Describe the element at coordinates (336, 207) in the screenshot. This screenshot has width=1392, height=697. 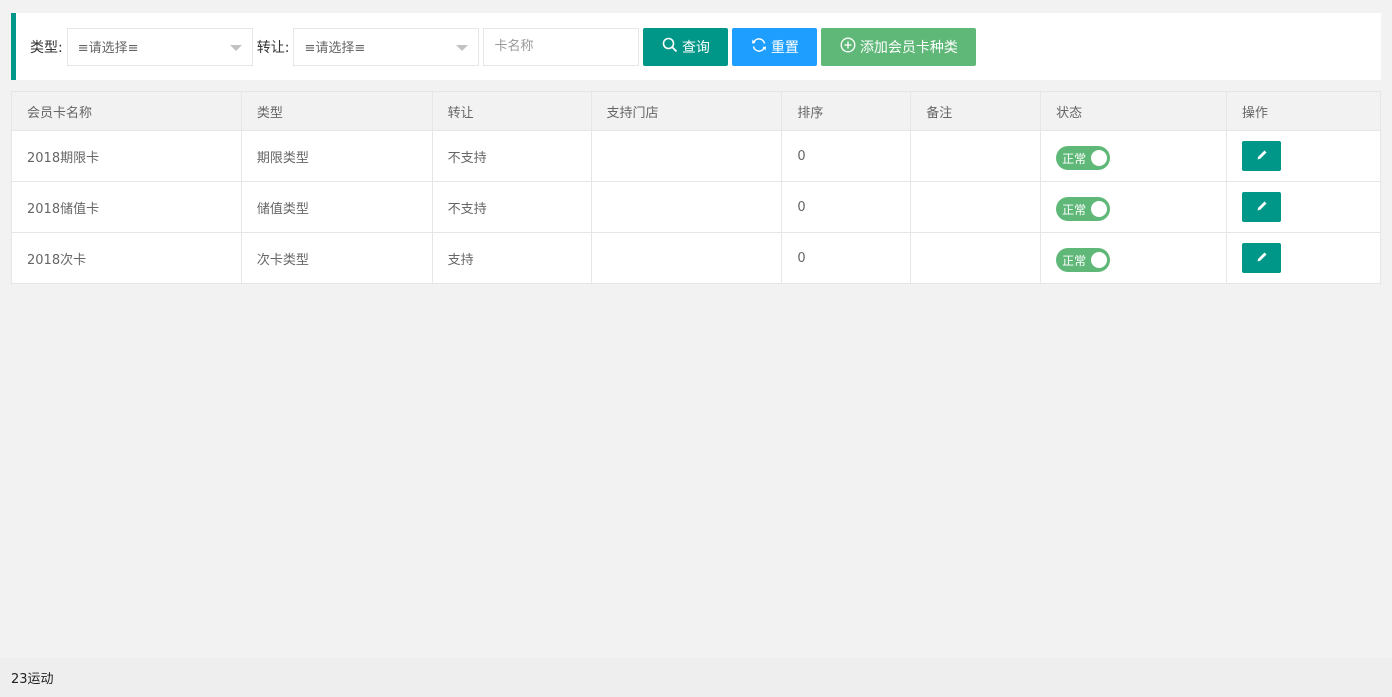
I see `cell-type: 储值类型` at that location.